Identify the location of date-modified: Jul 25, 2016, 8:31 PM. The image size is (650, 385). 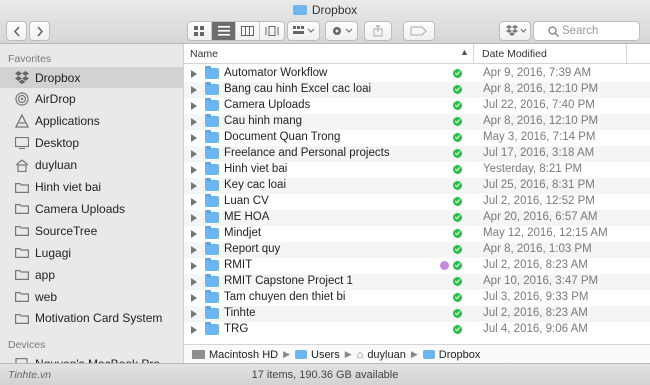
(539, 185).